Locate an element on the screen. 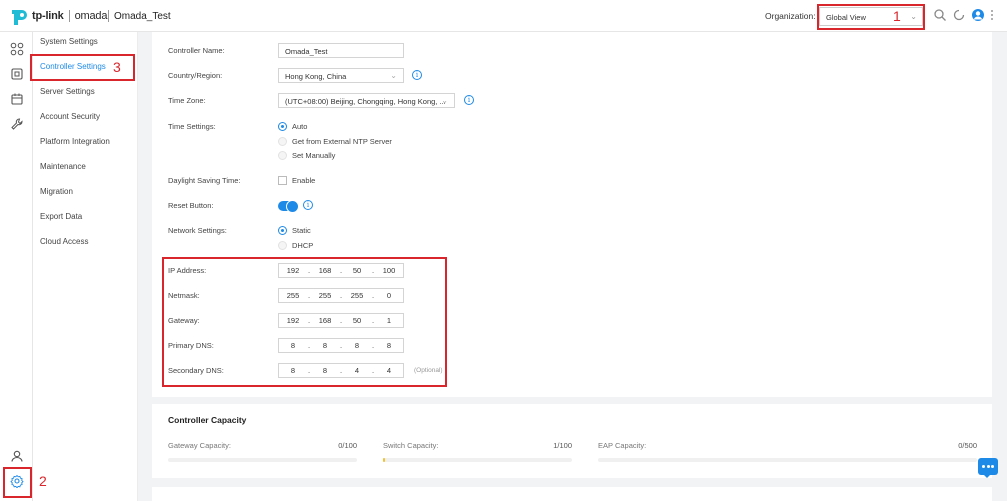 This screenshot has width=1007, height=501. network-settings-label: Network Settings: is located at coordinates (197, 230).